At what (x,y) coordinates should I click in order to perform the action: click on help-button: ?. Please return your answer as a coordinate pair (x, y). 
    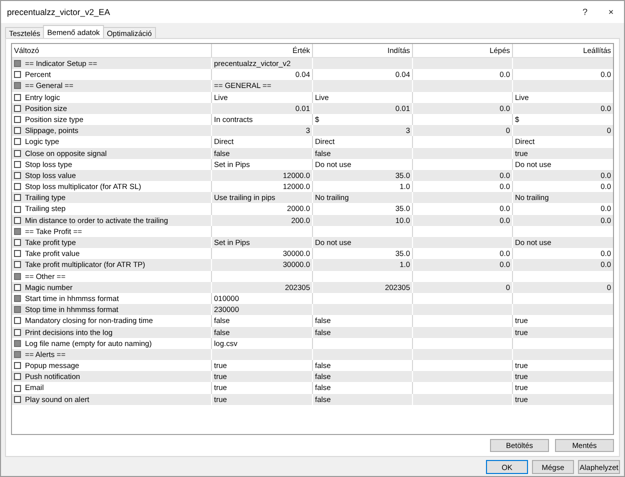
    Looking at the image, I should click on (585, 12).